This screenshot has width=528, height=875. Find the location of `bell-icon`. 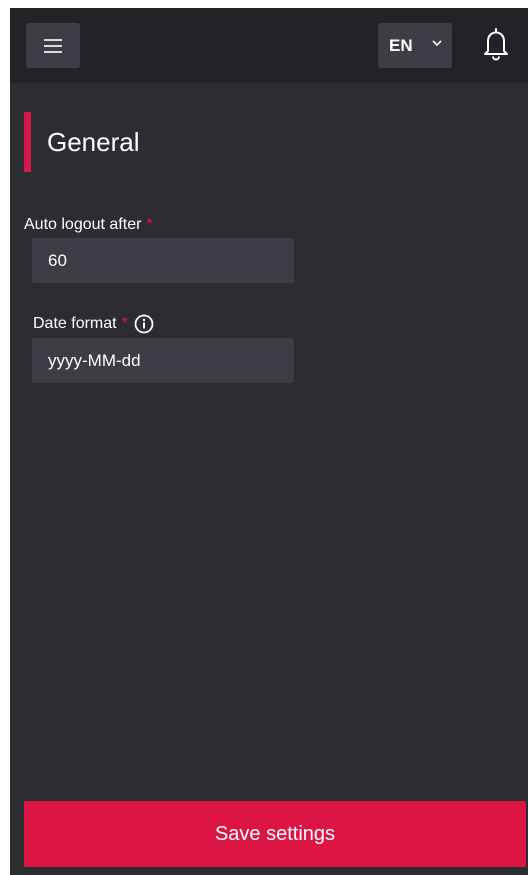

bell-icon is located at coordinates (496, 44).